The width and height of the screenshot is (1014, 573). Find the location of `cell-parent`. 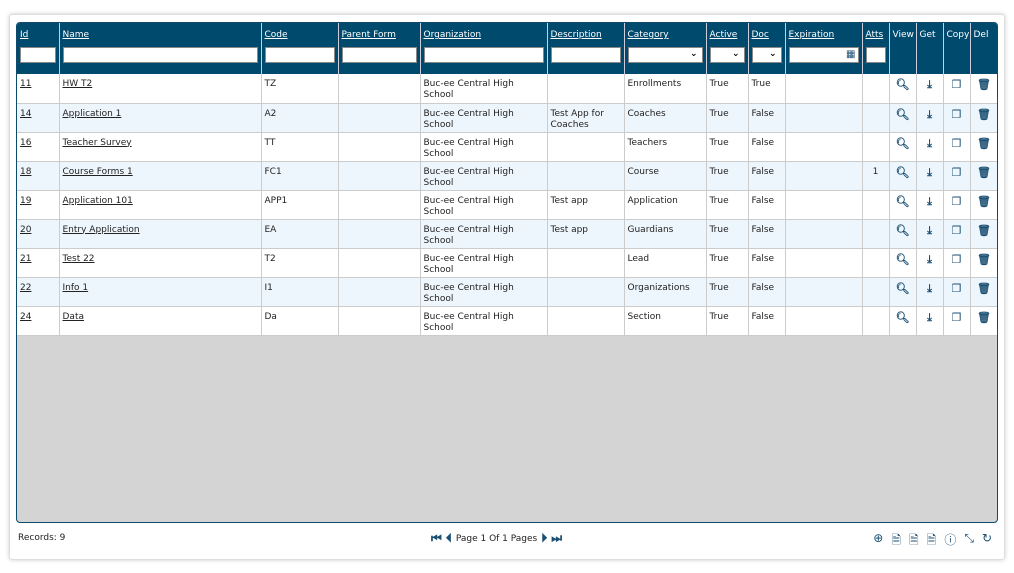

cell-parent is located at coordinates (379, 205).